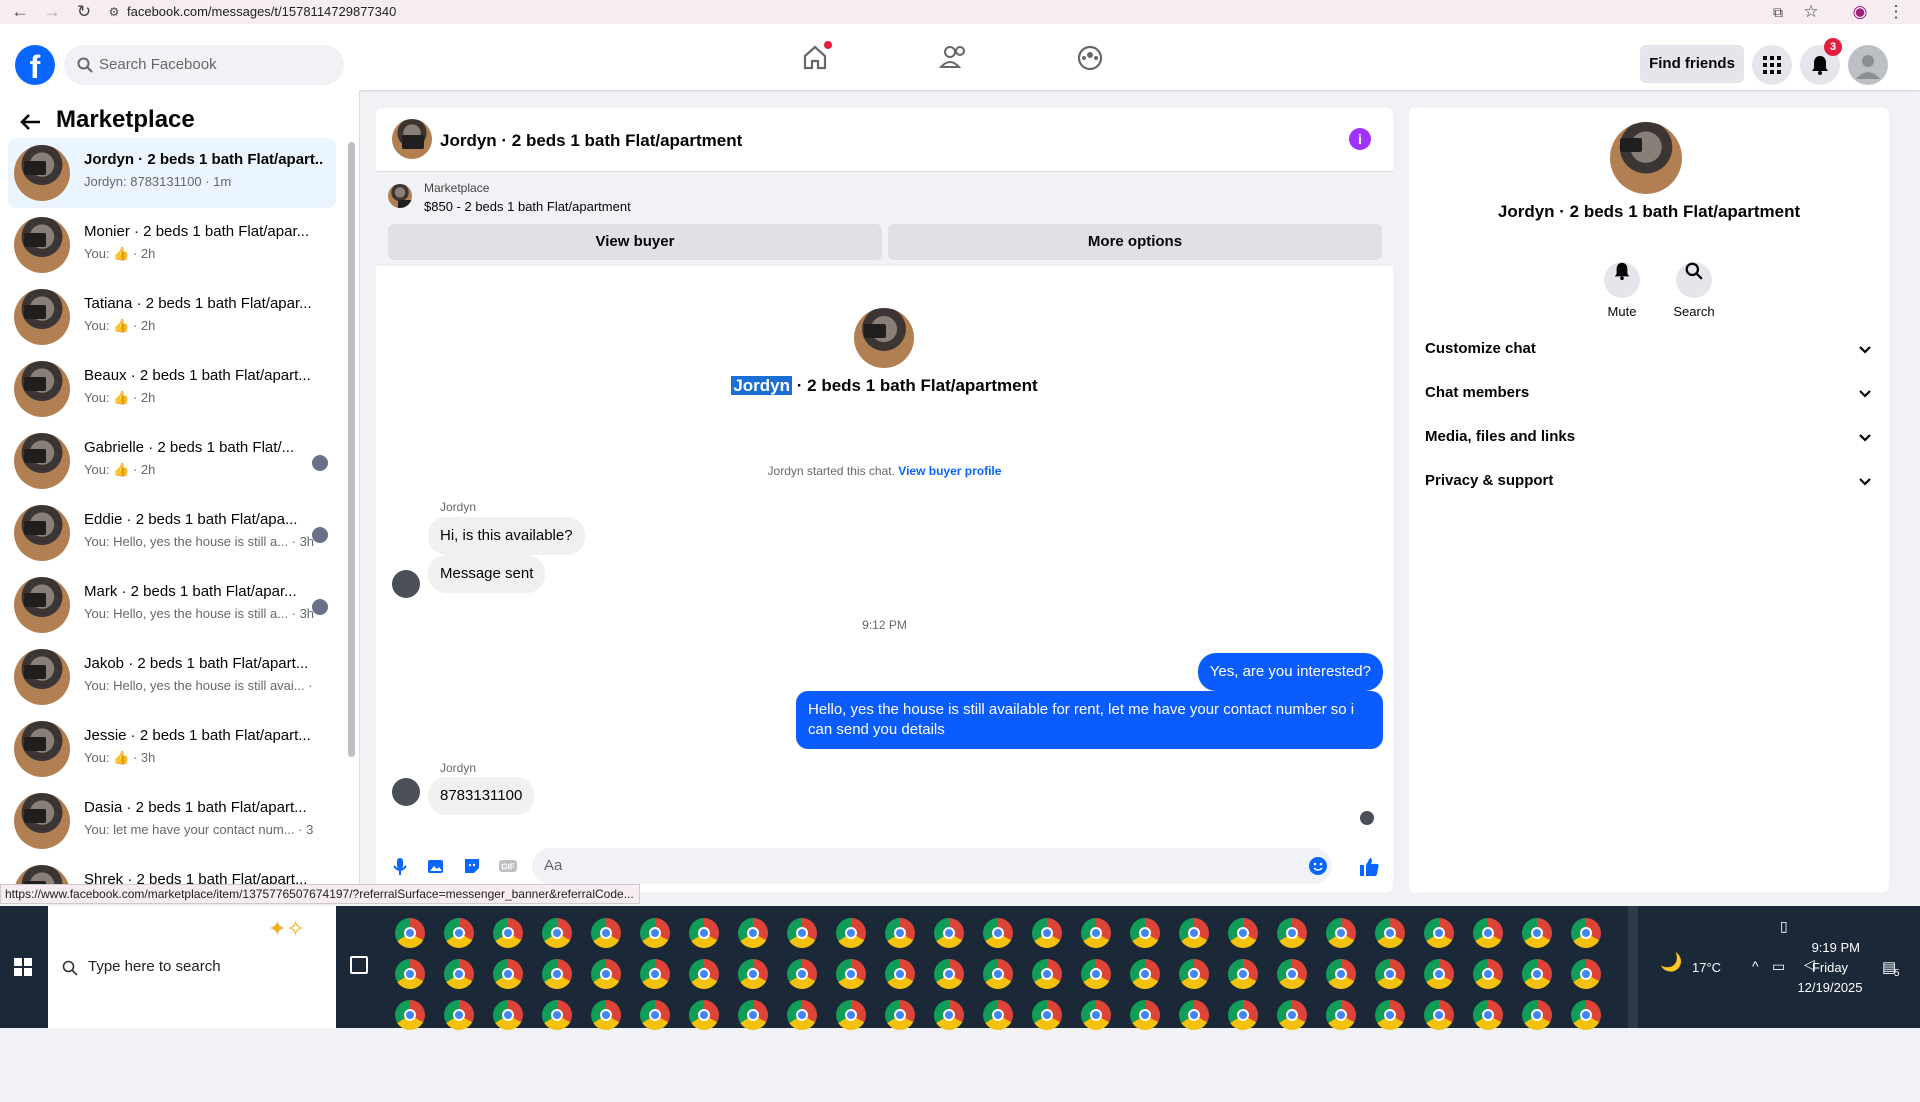 The image size is (1920, 1102). What do you see at coordinates (1811, 12) in the screenshot?
I see `bookmark-star-icon: ☆` at bounding box center [1811, 12].